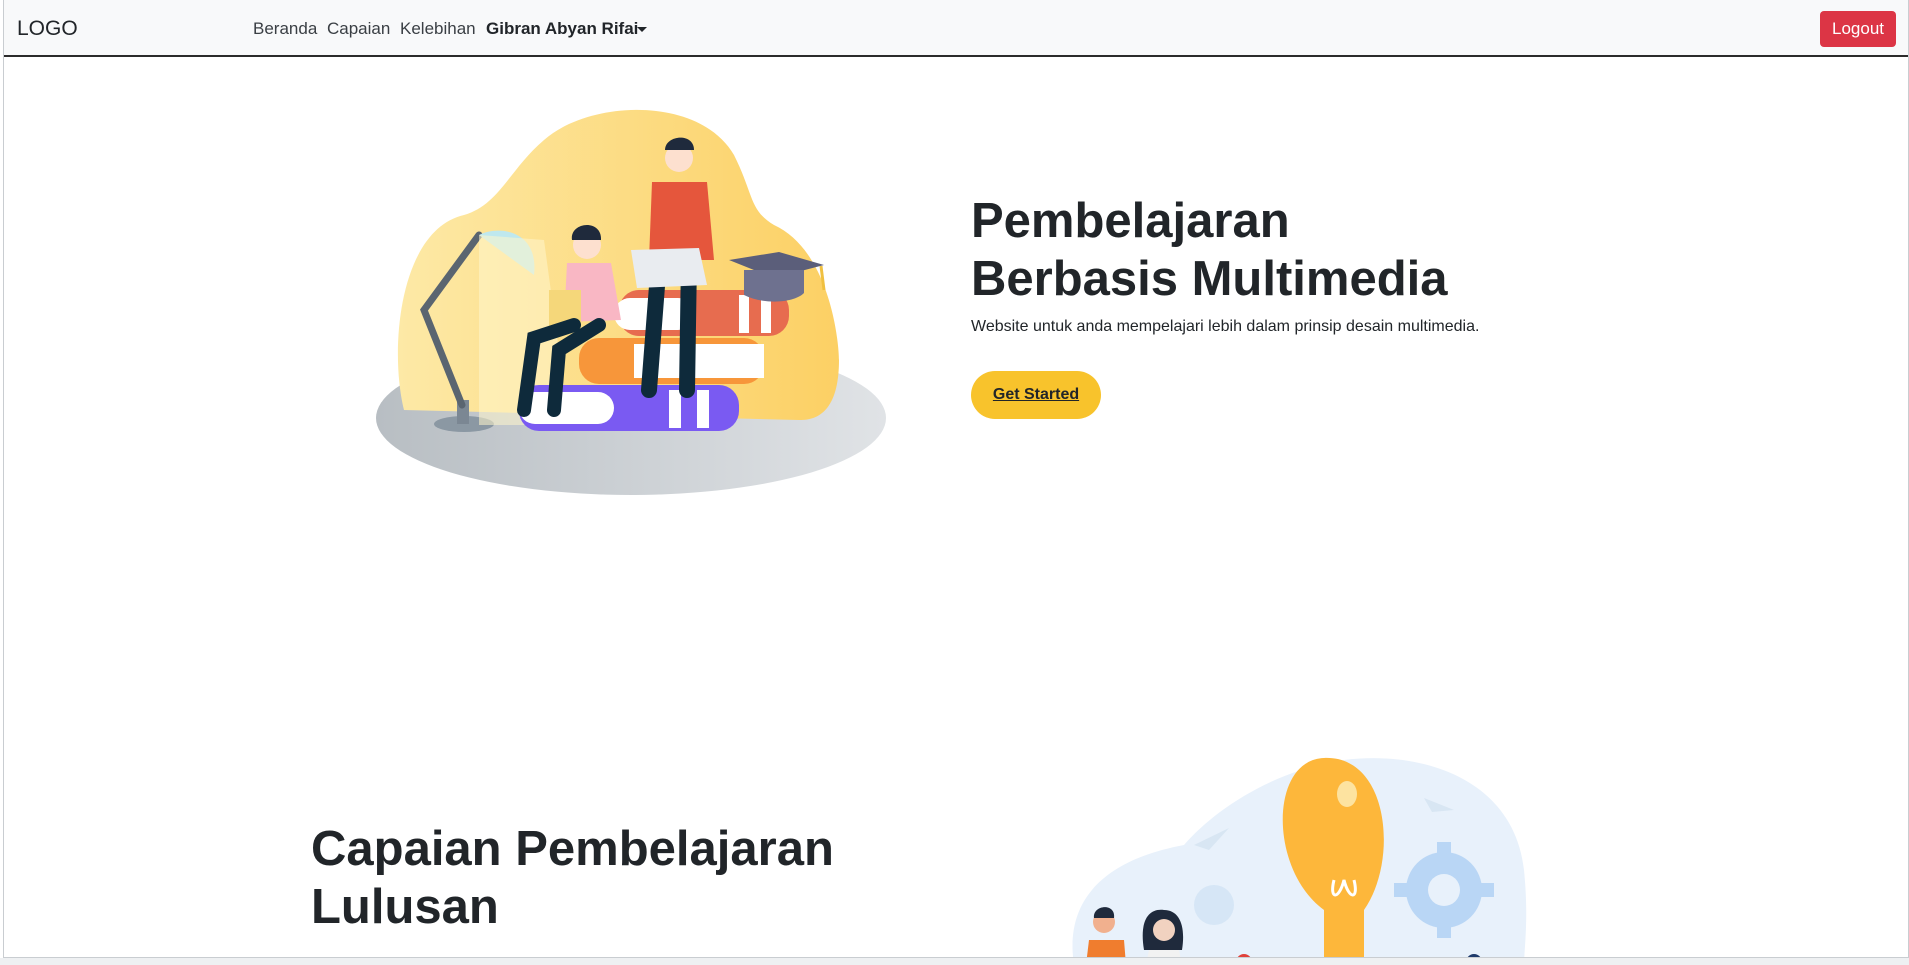 Image resolution: width=1909 pixels, height=965 pixels. Describe the element at coordinates (611, 878) in the screenshot. I see `section-title-capaian: Capaian Pembelajaran Lulusan` at that location.